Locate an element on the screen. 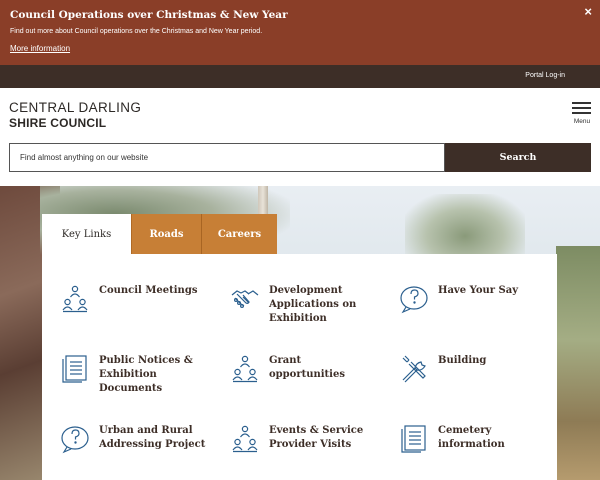 This screenshot has width=600, height=480. alert-more-info-link: More information is located at coordinates (40, 48).